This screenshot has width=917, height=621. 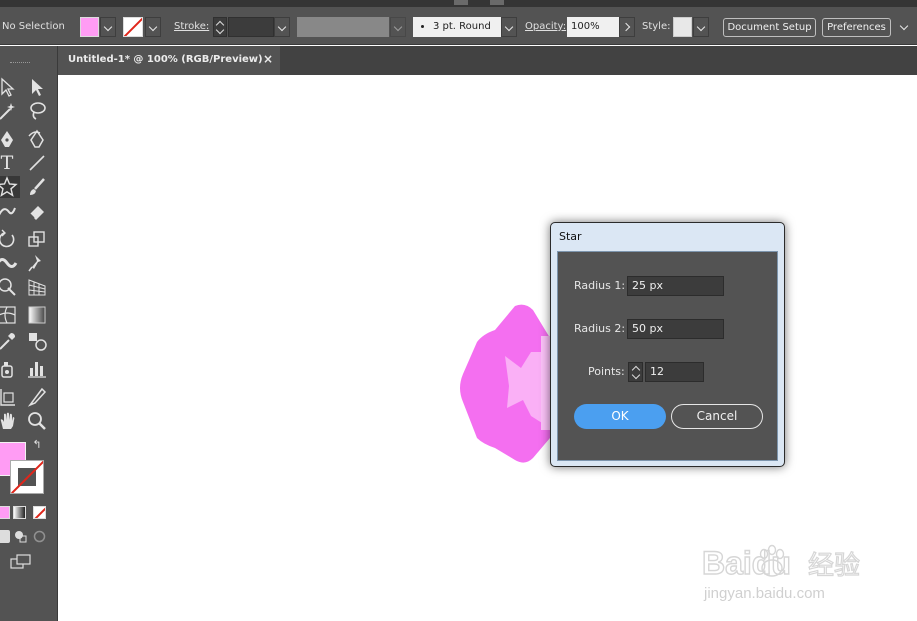 I want to click on points-stepper, so click(x=635, y=372).